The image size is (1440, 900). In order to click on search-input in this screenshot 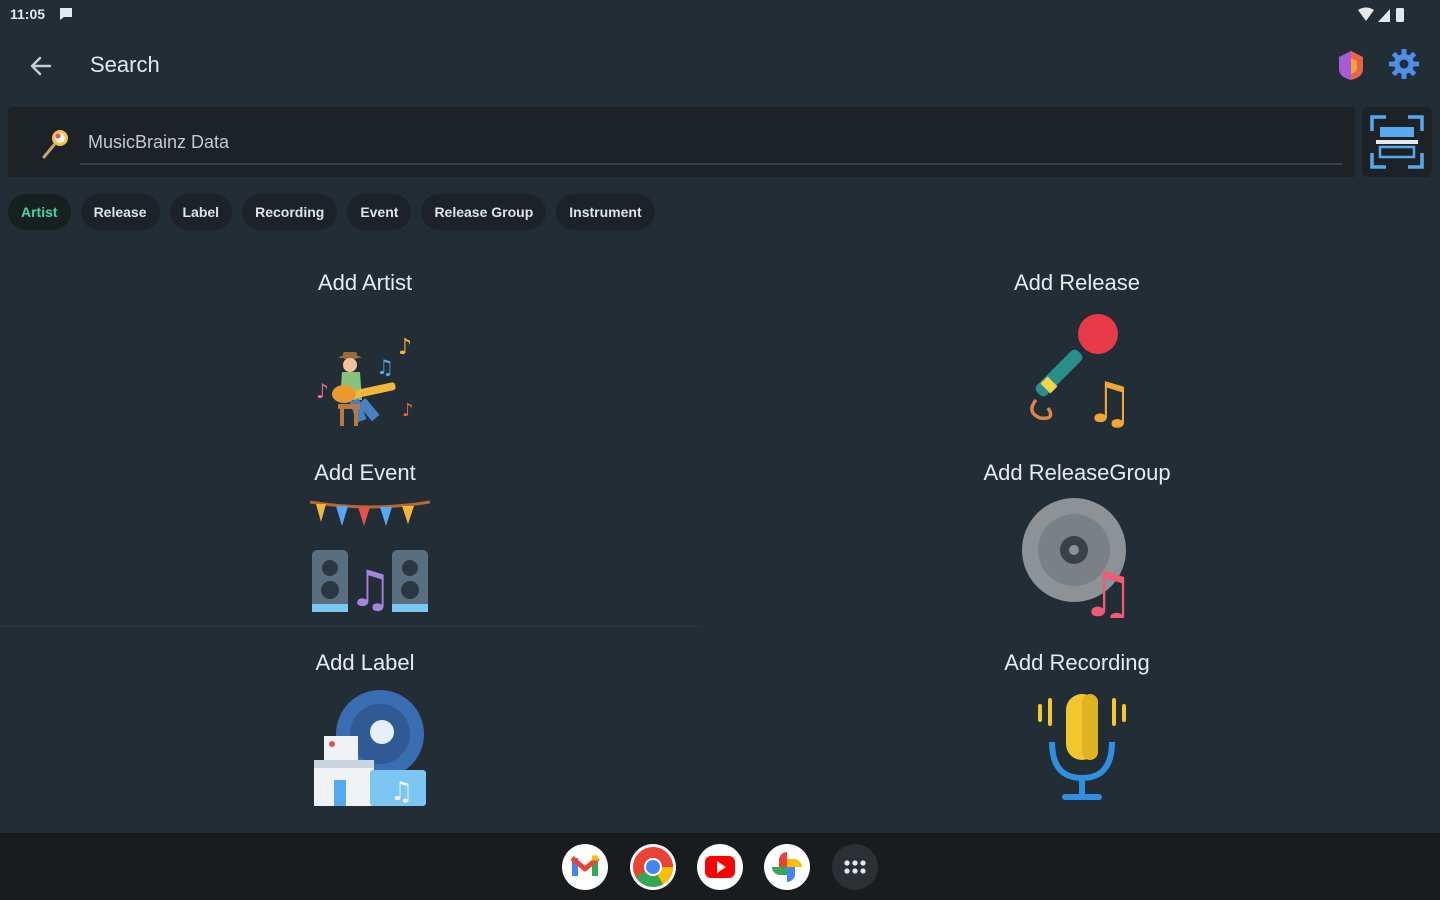, I will do `click(710, 142)`.